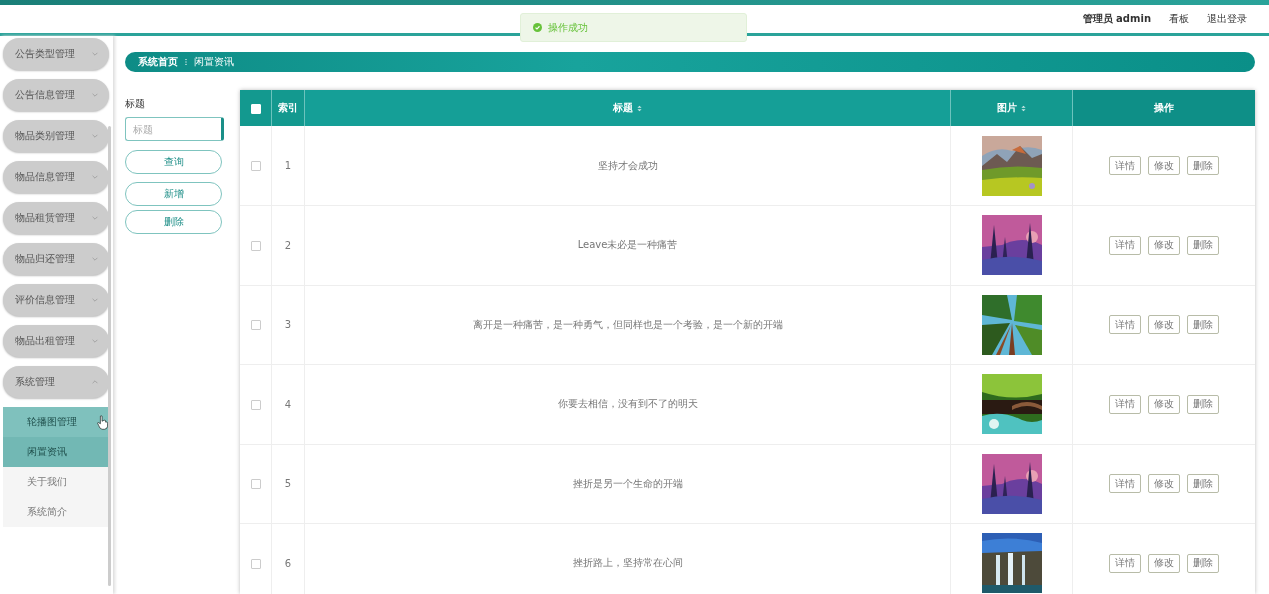 The width and height of the screenshot is (1269, 594). Describe the element at coordinates (1116, 19) in the screenshot. I see `user-label: 管理员 admin` at that location.